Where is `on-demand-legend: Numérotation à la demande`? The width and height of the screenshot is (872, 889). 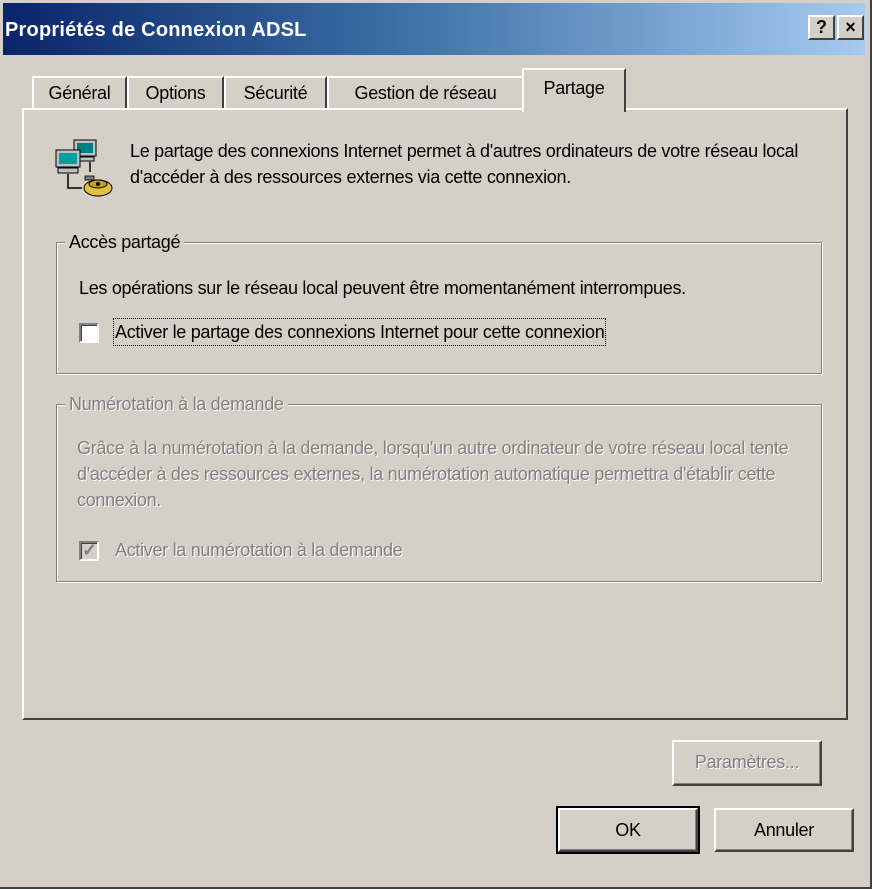
on-demand-legend: Numérotation à la demande is located at coordinates (176, 404).